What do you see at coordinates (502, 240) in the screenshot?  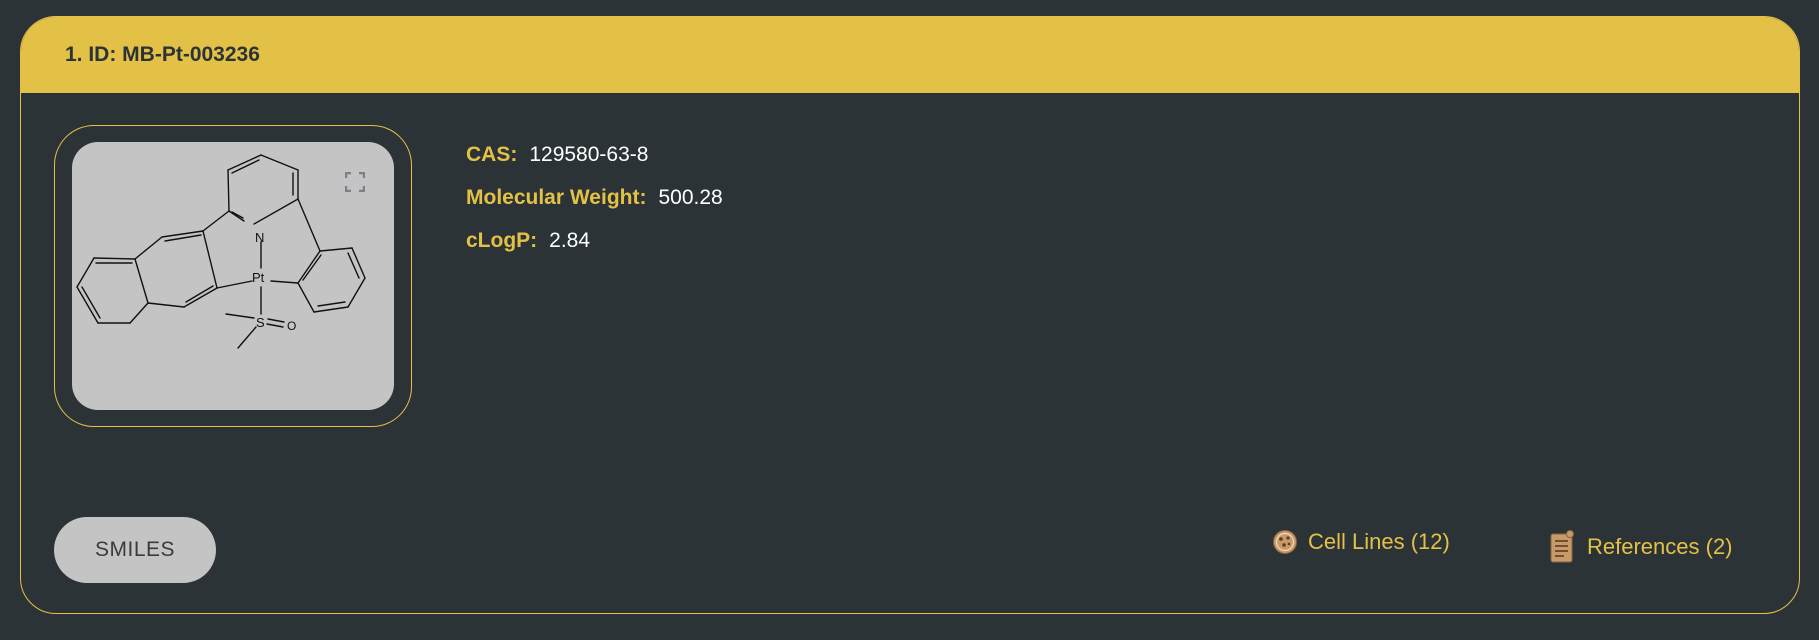 I see `property-label: cLogP:` at bounding box center [502, 240].